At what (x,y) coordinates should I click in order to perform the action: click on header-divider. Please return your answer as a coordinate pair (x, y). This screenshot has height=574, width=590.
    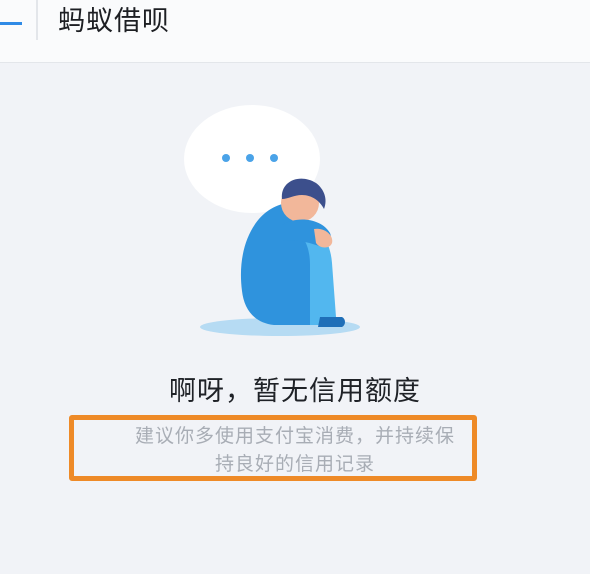
    Looking at the image, I should click on (37, 20).